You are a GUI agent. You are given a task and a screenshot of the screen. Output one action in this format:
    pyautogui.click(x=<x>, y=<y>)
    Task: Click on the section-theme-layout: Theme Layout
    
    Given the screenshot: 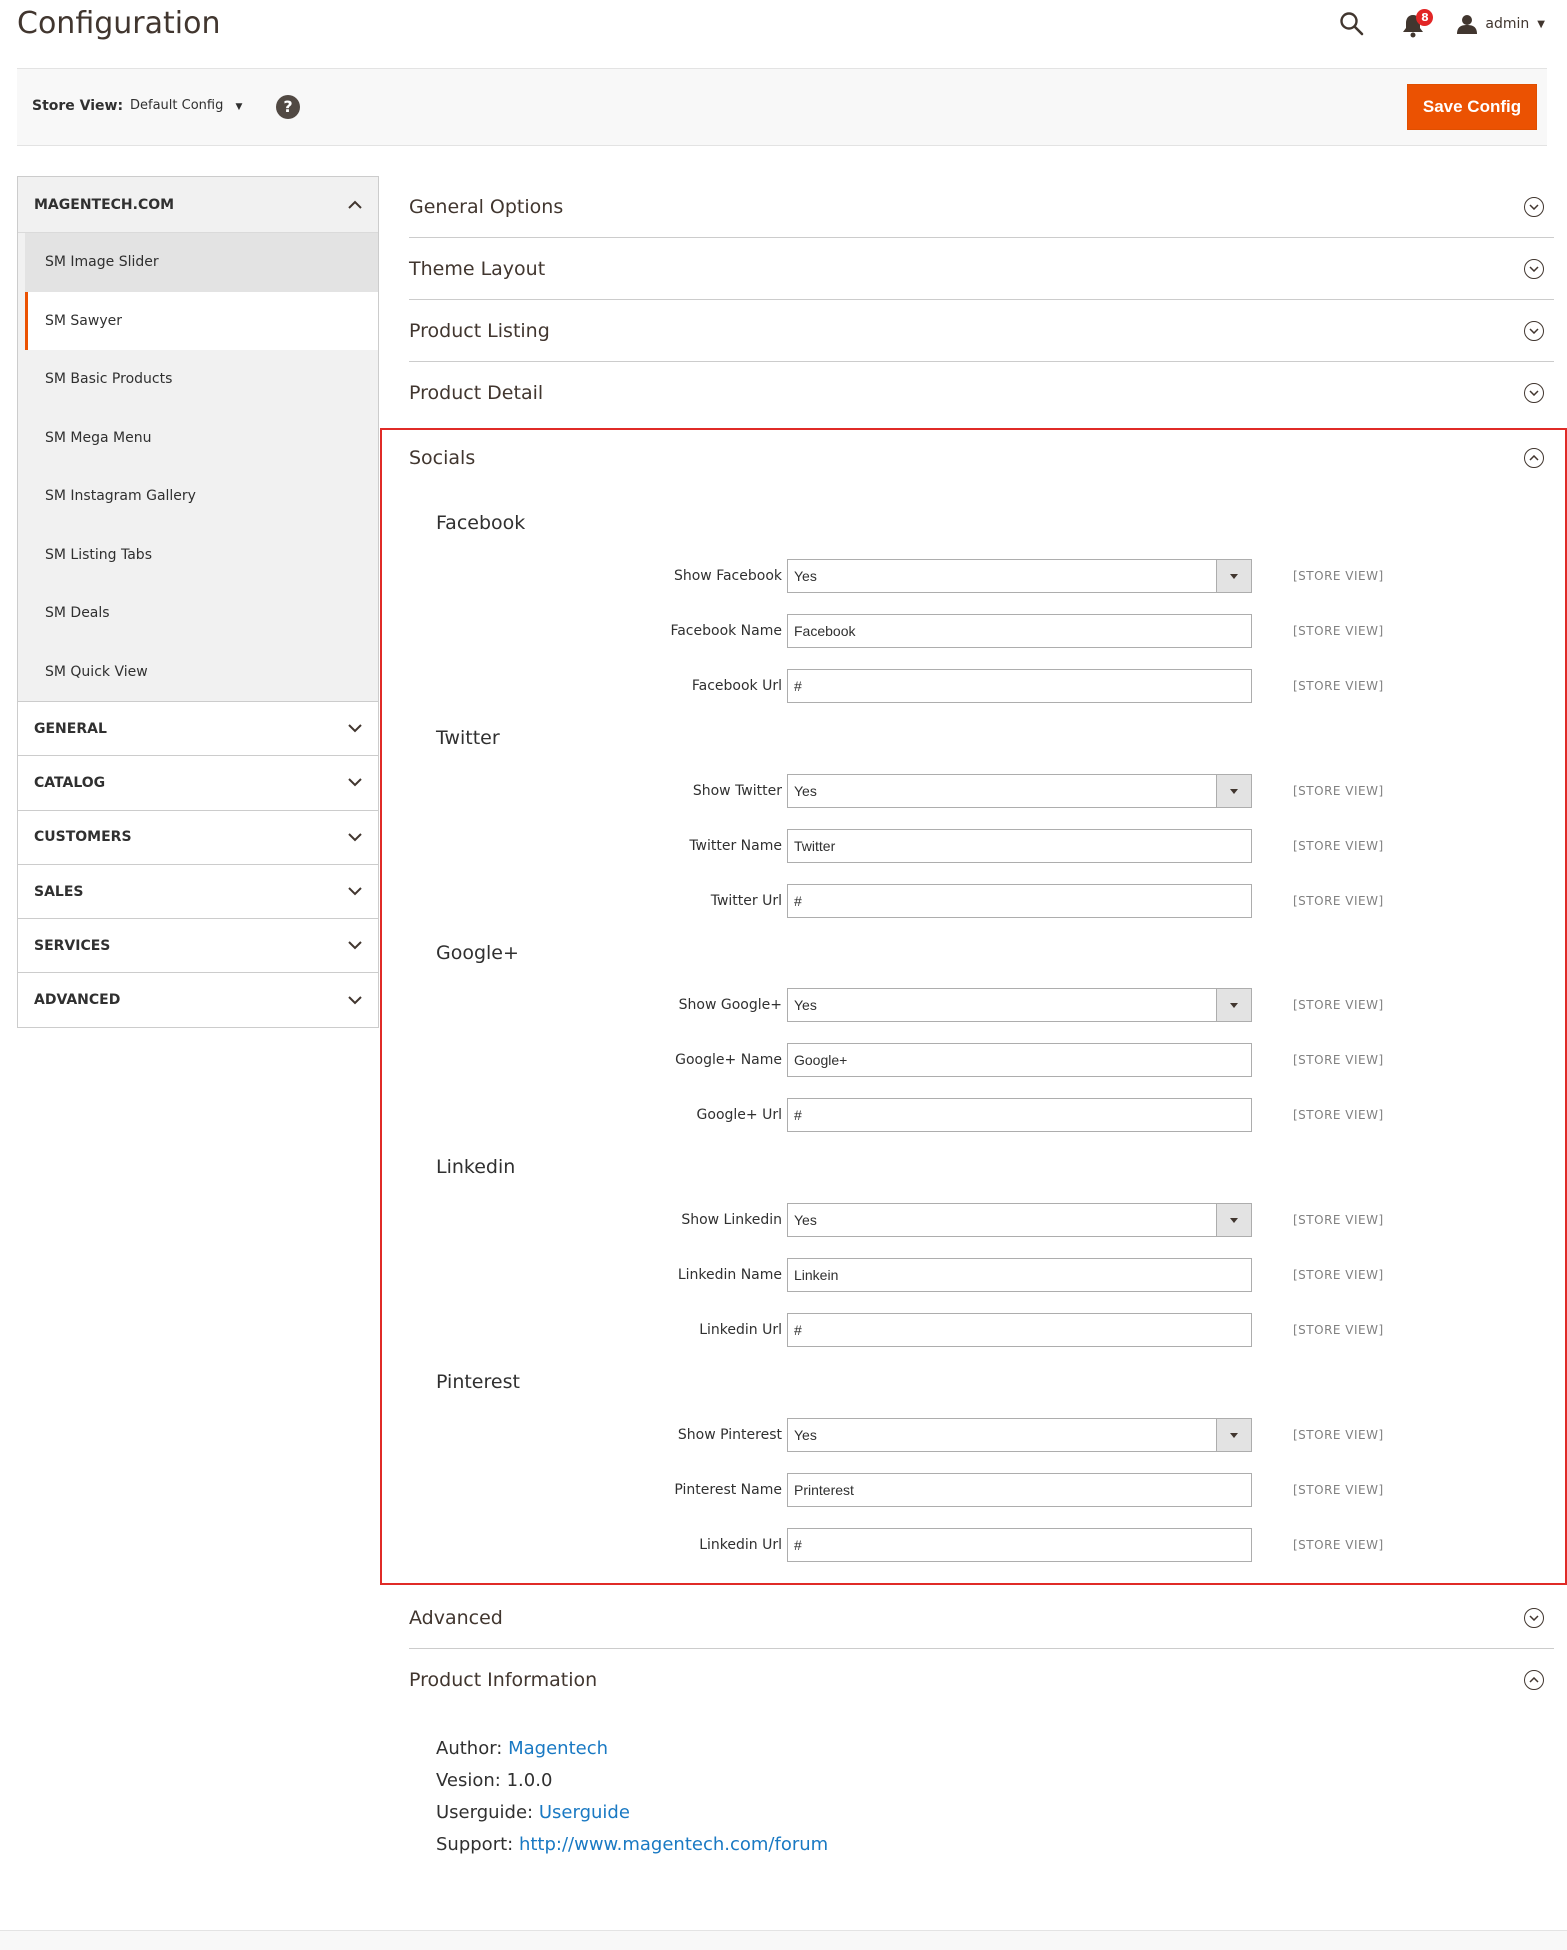 What is the action you would take?
    pyautogui.click(x=981, y=269)
    